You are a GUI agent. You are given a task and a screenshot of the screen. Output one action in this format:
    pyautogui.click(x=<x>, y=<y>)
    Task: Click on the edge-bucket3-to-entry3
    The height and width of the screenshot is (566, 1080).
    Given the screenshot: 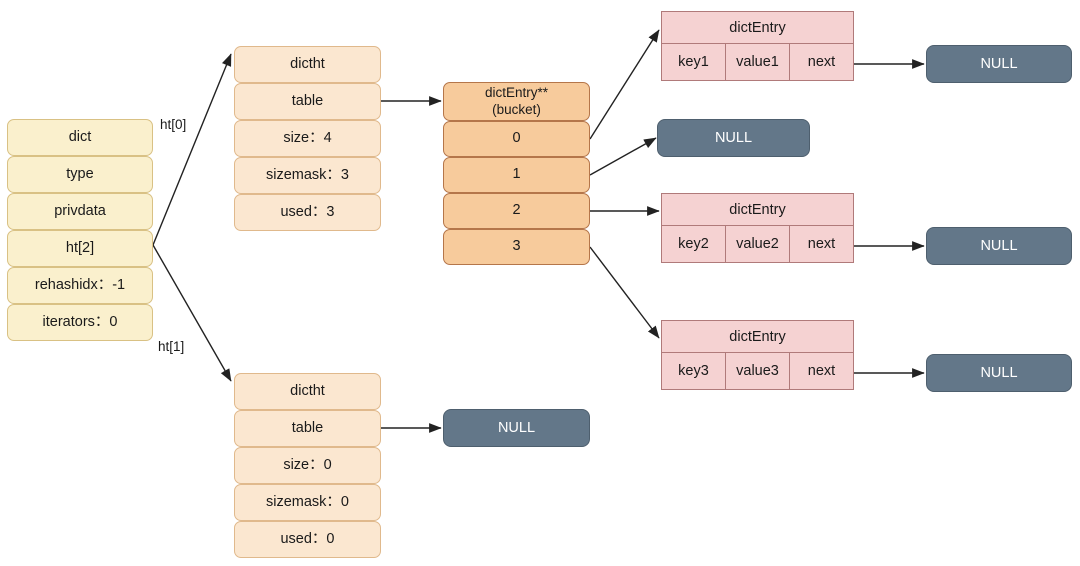 What is the action you would take?
    pyautogui.click(x=624, y=292)
    